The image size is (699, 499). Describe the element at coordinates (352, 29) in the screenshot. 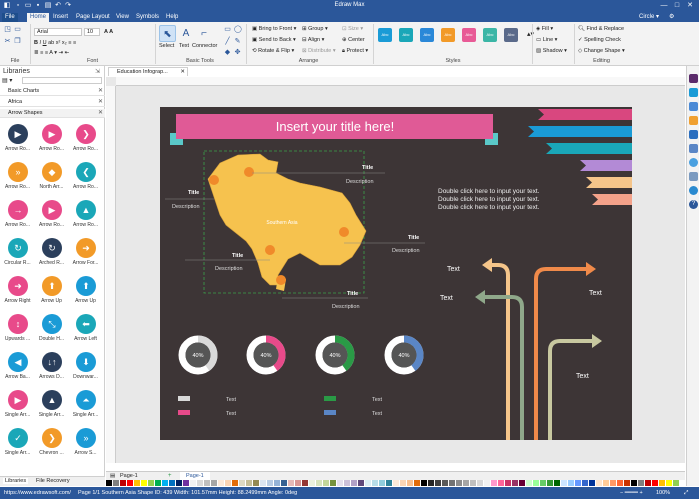

I see `size-button: ⊡ Size ▾` at that location.